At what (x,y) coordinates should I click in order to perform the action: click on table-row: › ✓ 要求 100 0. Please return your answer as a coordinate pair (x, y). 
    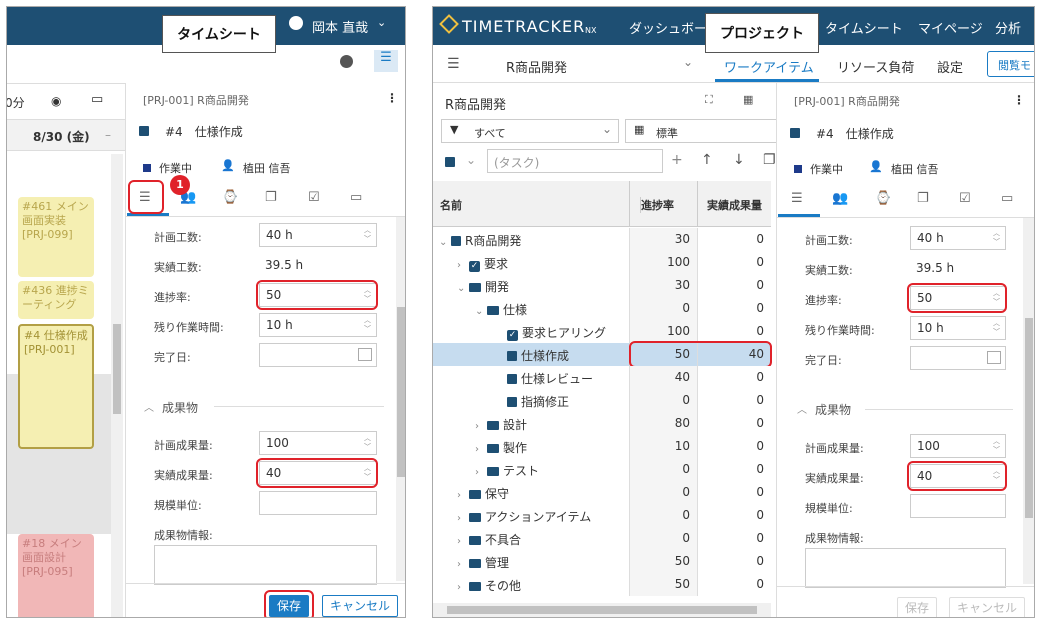
    Looking at the image, I should click on (602, 262).